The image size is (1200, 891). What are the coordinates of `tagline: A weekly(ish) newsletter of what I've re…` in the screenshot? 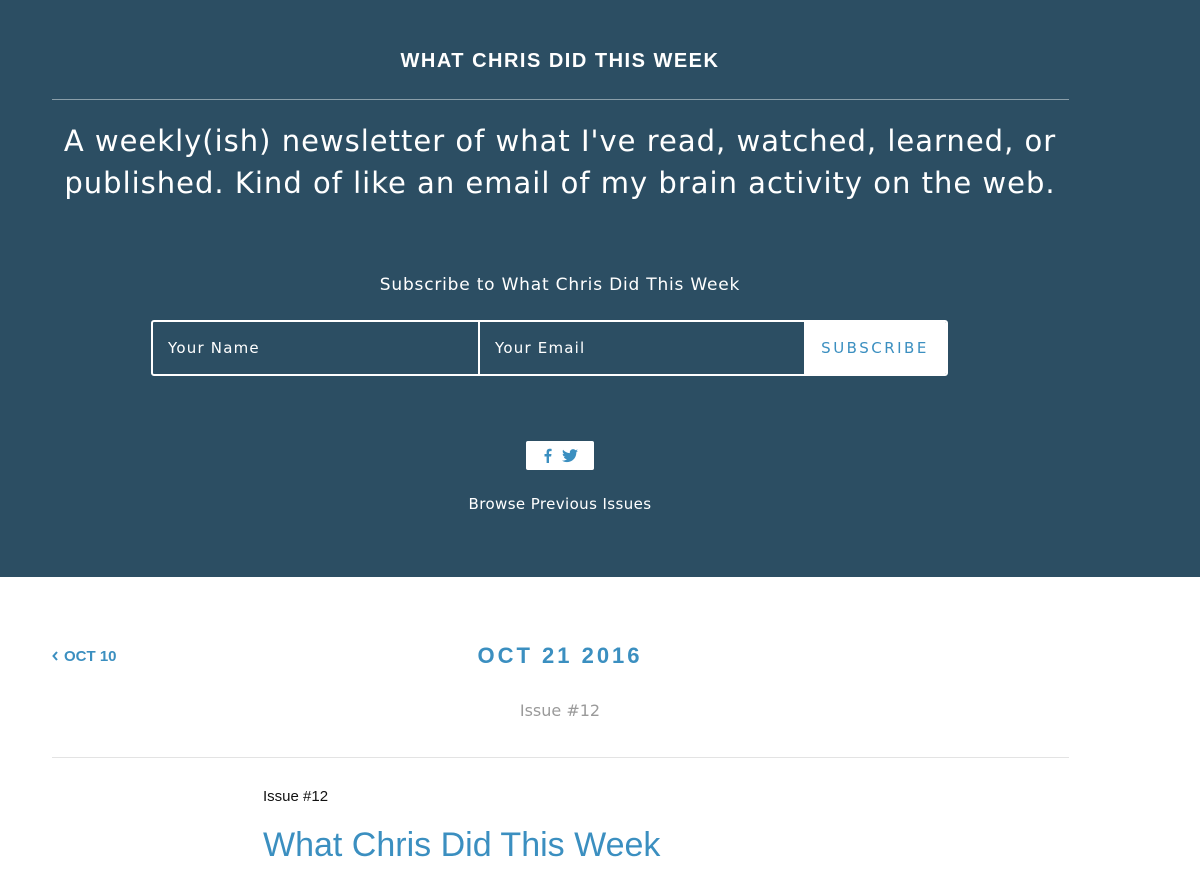 It's located at (560, 162).